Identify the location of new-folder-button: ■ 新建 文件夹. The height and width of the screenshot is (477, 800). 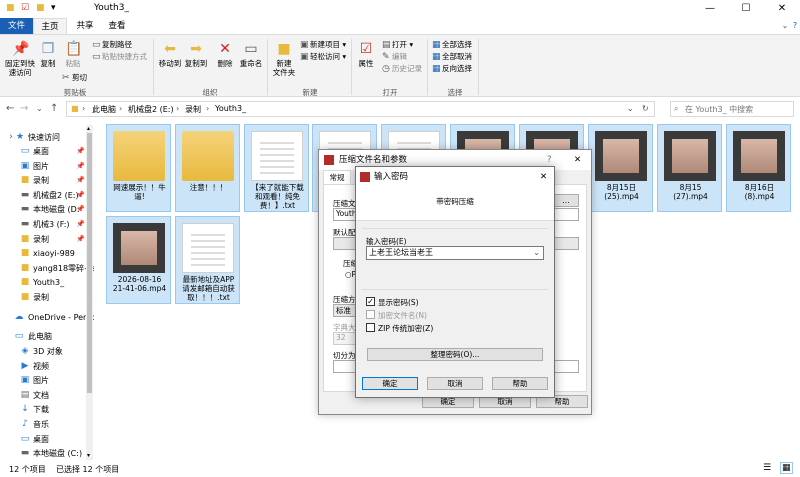
(284, 59).